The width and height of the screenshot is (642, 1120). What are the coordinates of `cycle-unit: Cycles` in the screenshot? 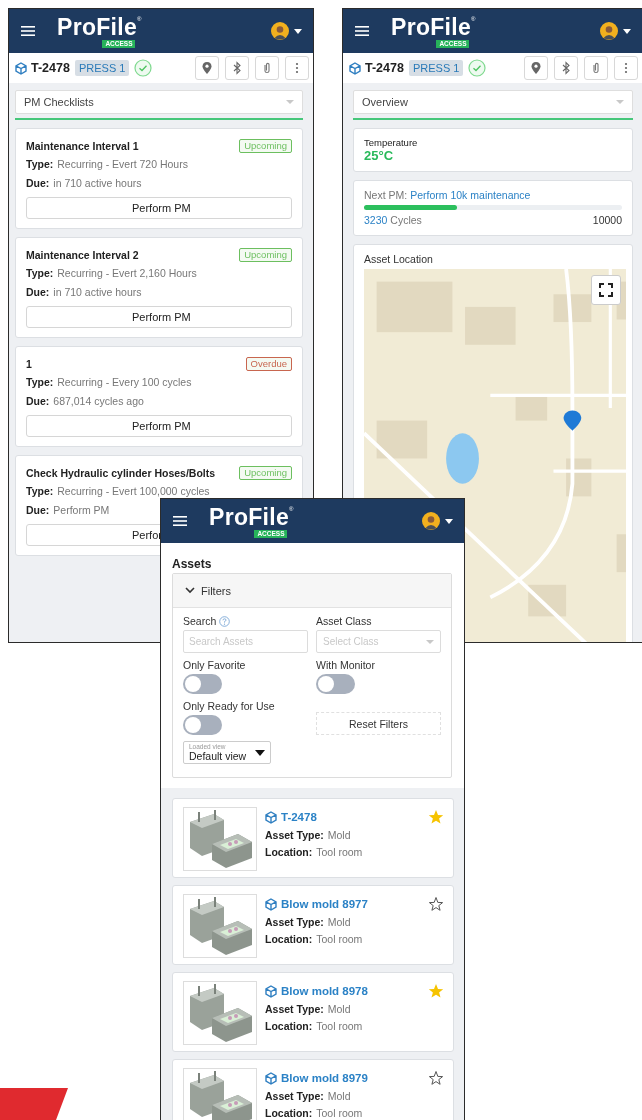 It's located at (406, 220).